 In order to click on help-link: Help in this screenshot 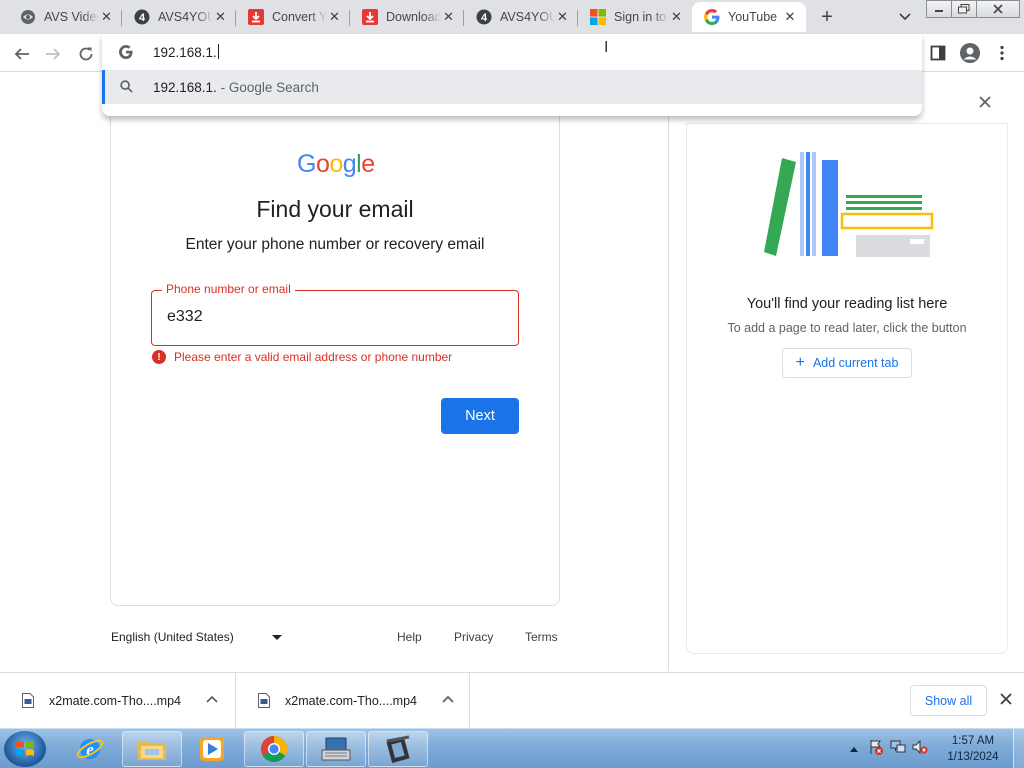, I will do `click(409, 637)`.